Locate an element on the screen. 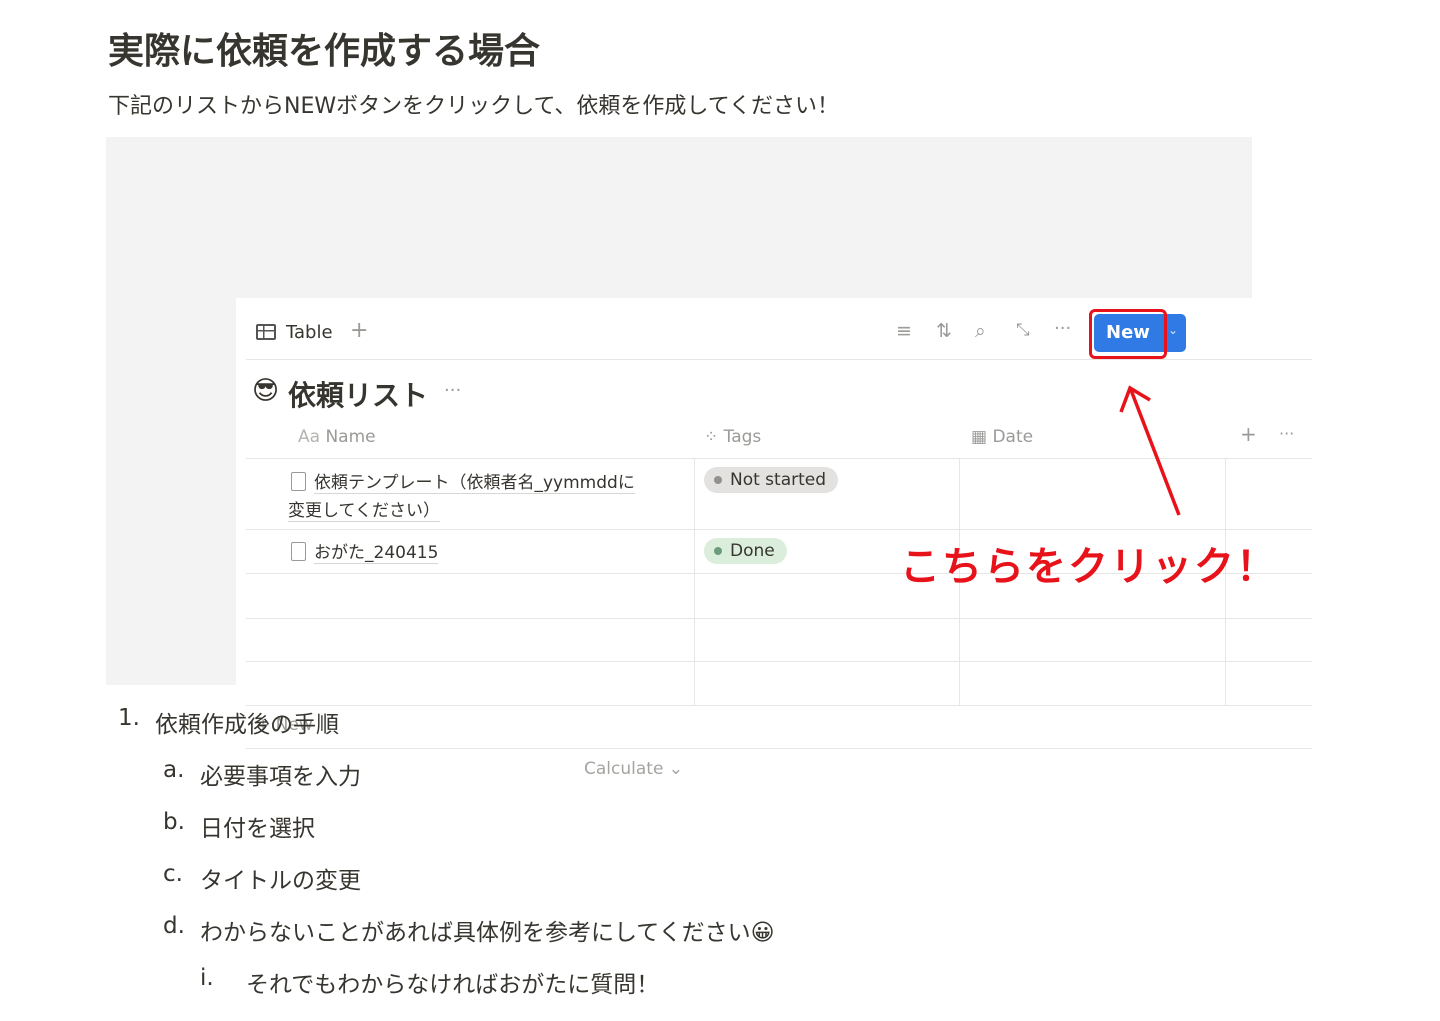 The width and height of the screenshot is (1440, 1021). highlight-box is located at coordinates (1128, 334).